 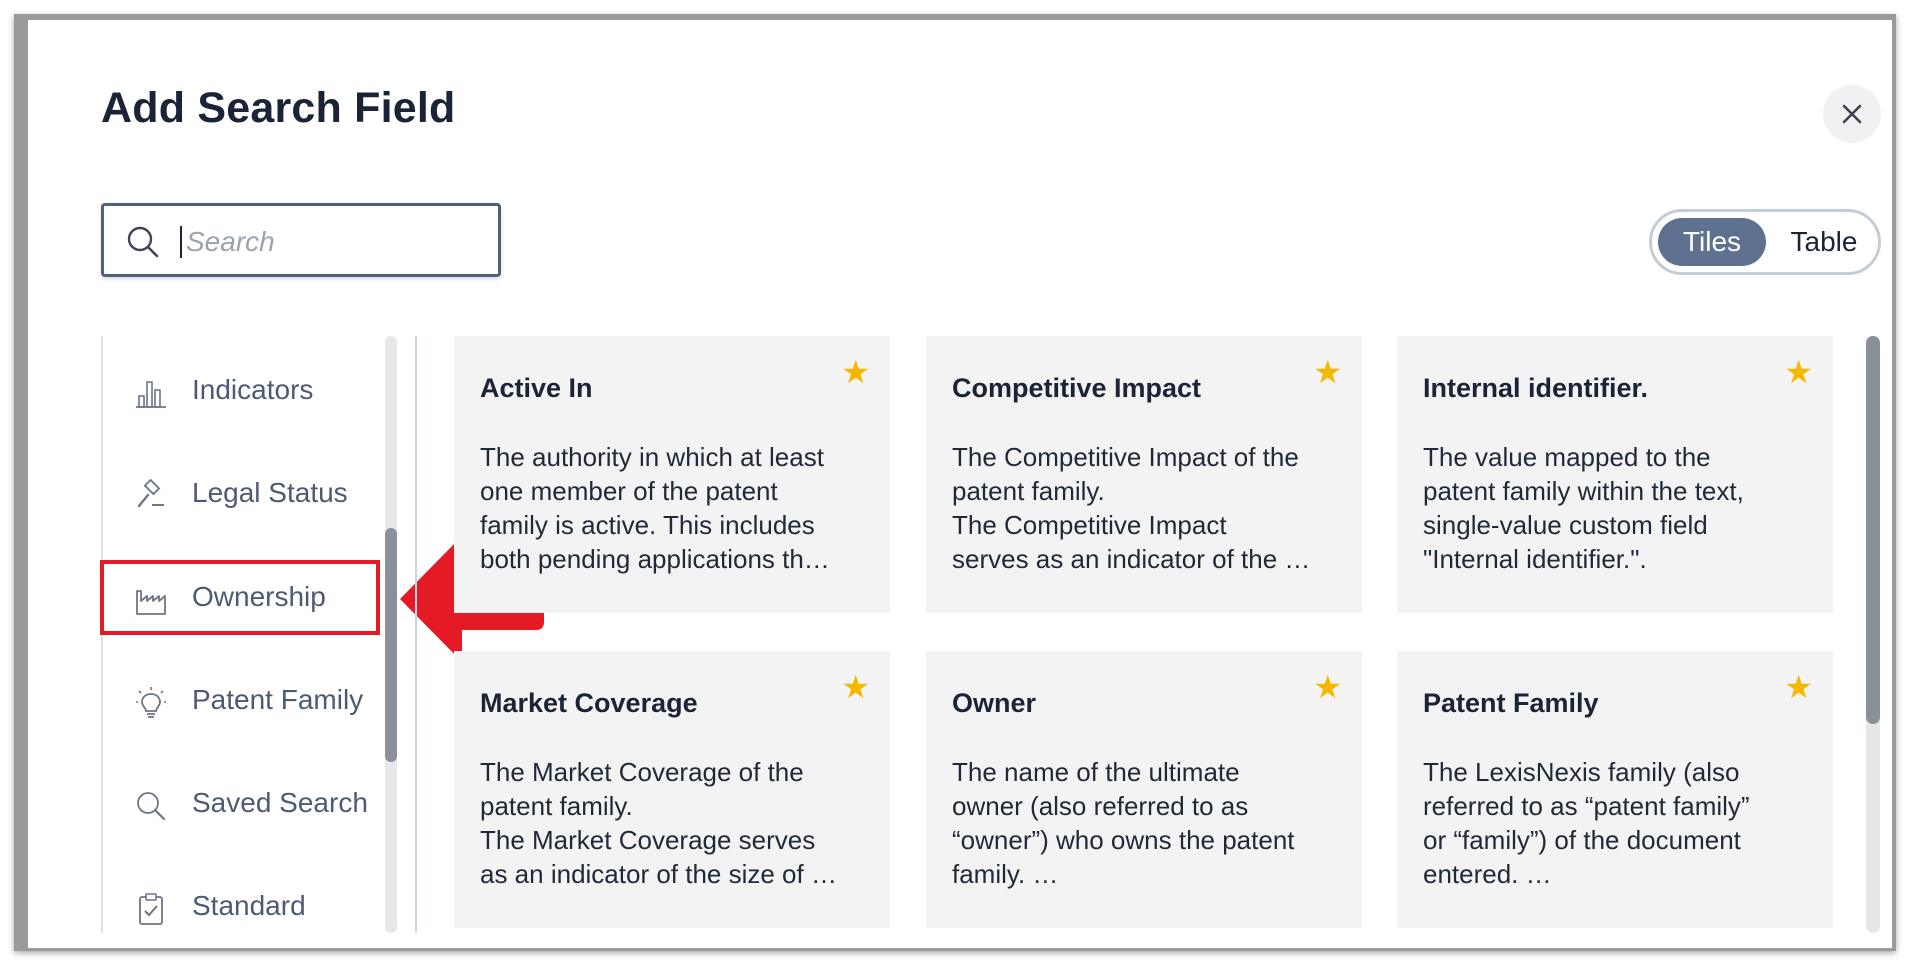 I want to click on sidebar-item-saved-search: Saved Search, so click(x=238, y=803).